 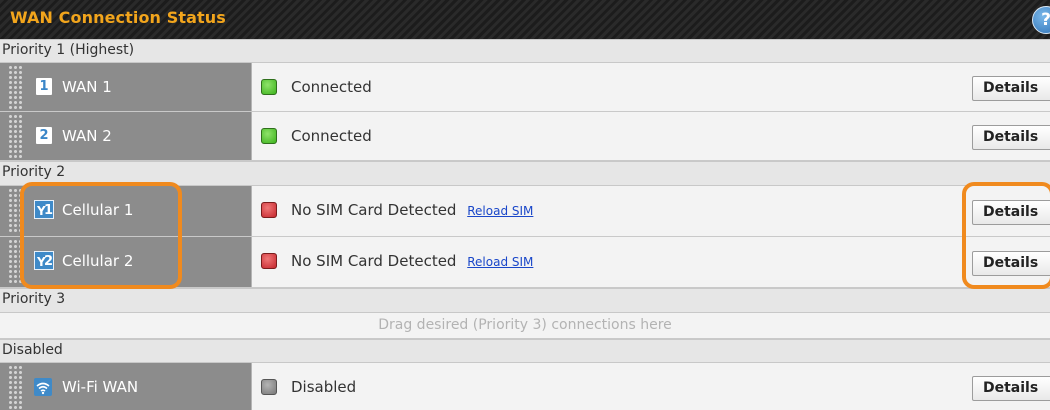 What do you see at coordinates (525, 351) in the screenshot?
I see `disabled-label: Disabled` at bounding box center [525, 351].